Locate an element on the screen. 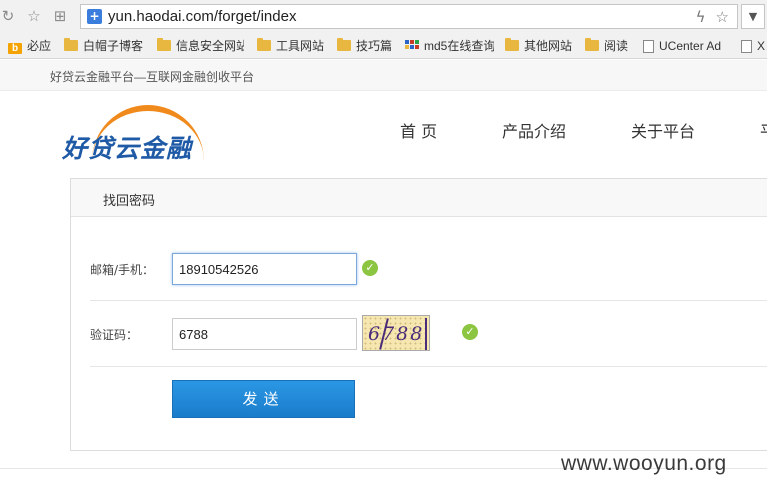 This screenshot has height=493, width=767. panel-title: 找回密码 is located at coordinates (129, 201).